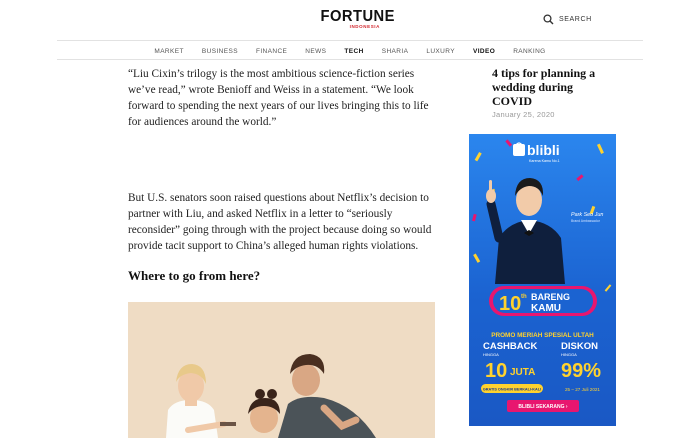 The height and width of the screenshot is (438, 700). Describe the element at coordinates (524, 297) in the screenshot. I see `ad-event-suffix: th` at that location.